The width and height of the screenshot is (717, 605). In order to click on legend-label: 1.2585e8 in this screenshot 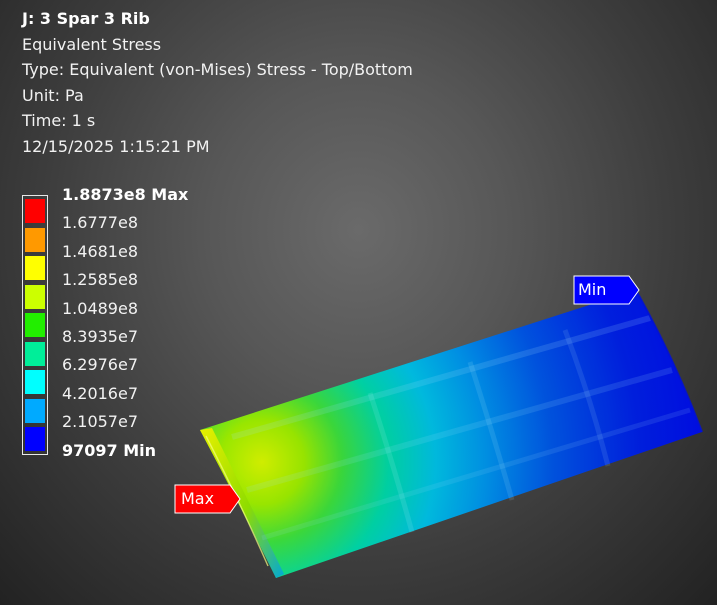, I will do `click(100, 280)`.